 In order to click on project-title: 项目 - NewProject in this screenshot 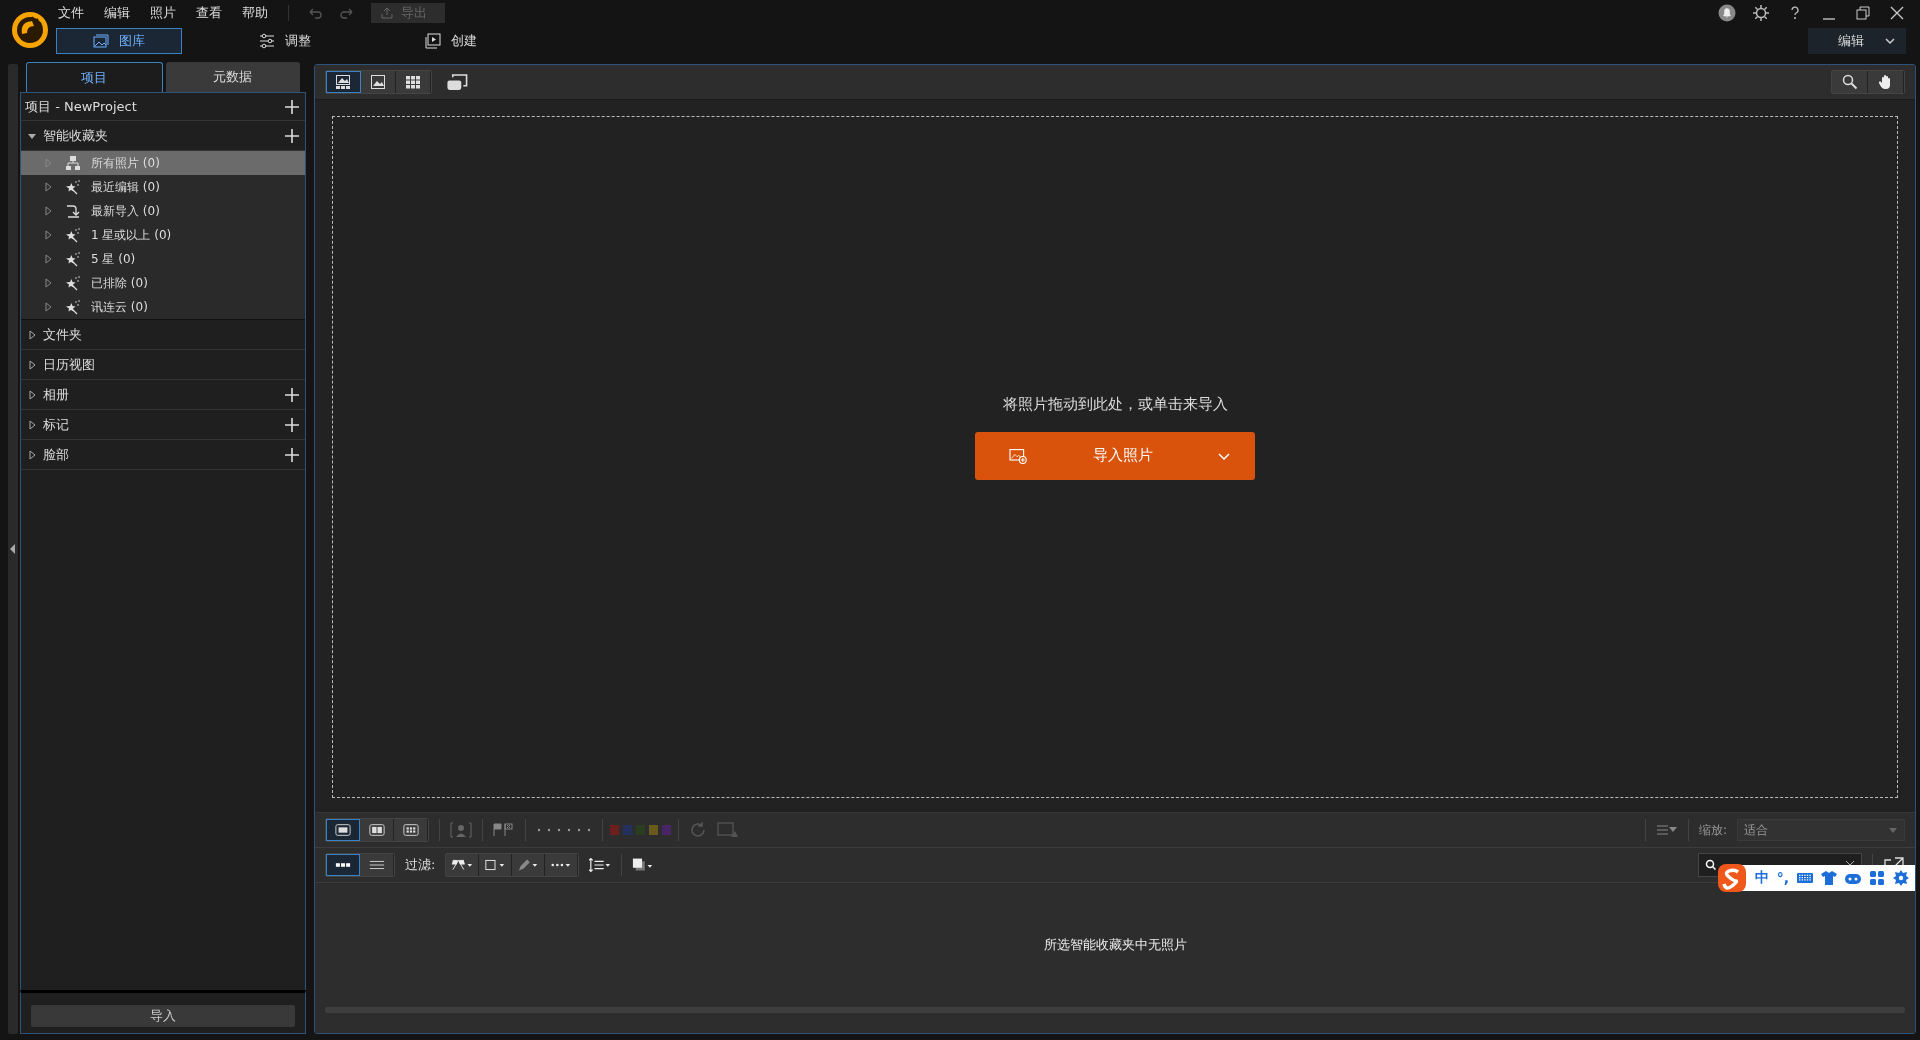, I will do `click(81, 106)`.